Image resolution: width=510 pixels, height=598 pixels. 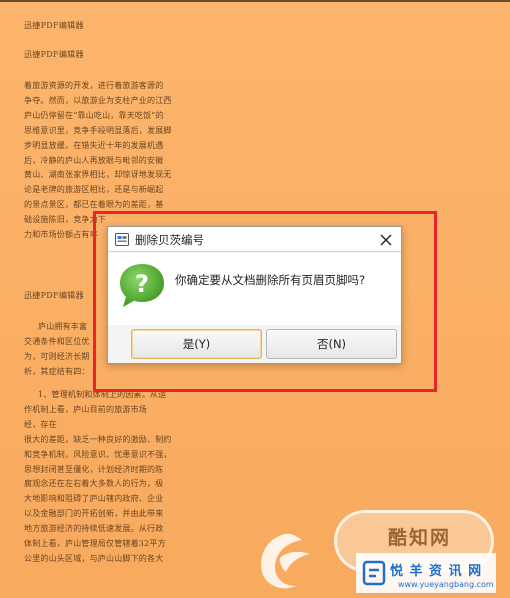 What do you see at coordinates (270, 280) in the screenshot?
I see `dialog-message: 你确定要从文档删除所有页眉页脚吗?` at bounding box center [270, 280].